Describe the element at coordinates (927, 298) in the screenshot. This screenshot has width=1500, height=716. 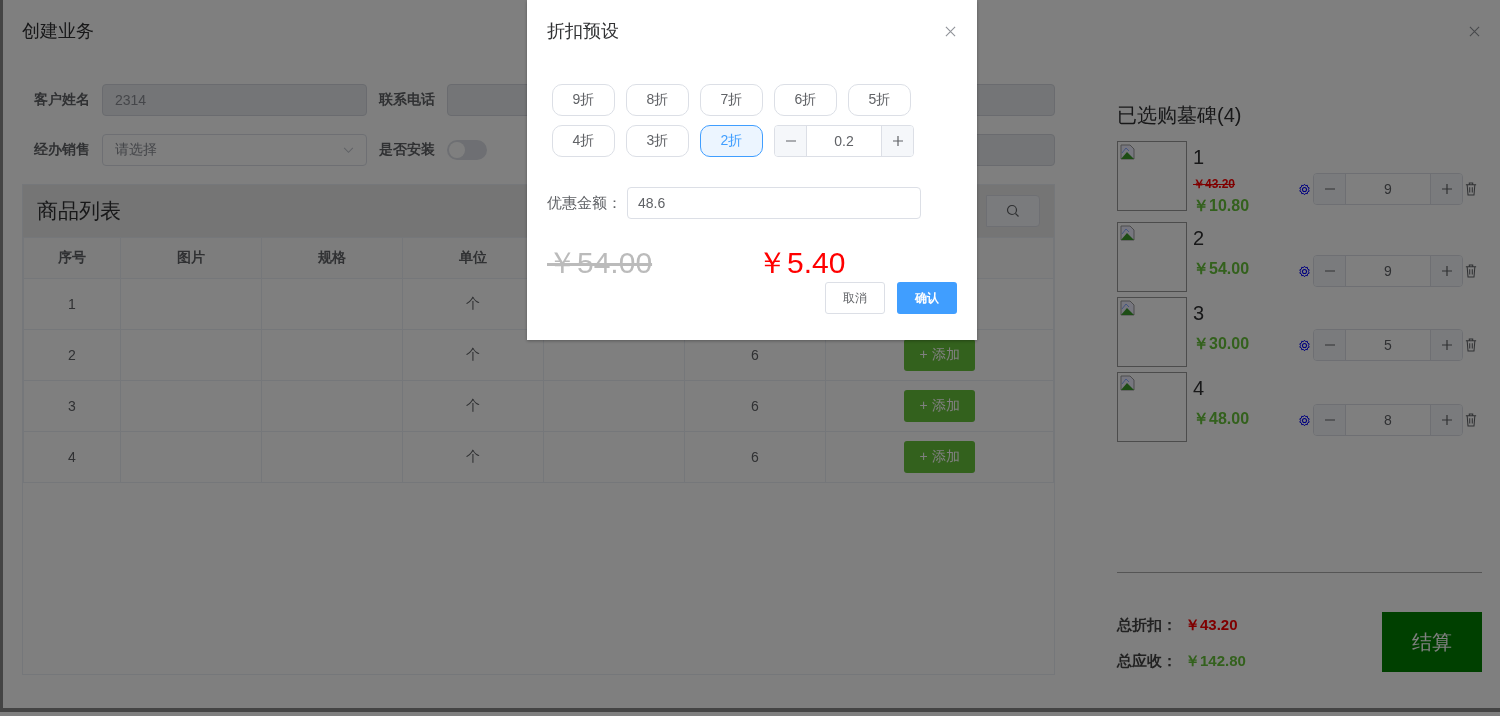
I see `confirm-button: 确认` at that location.